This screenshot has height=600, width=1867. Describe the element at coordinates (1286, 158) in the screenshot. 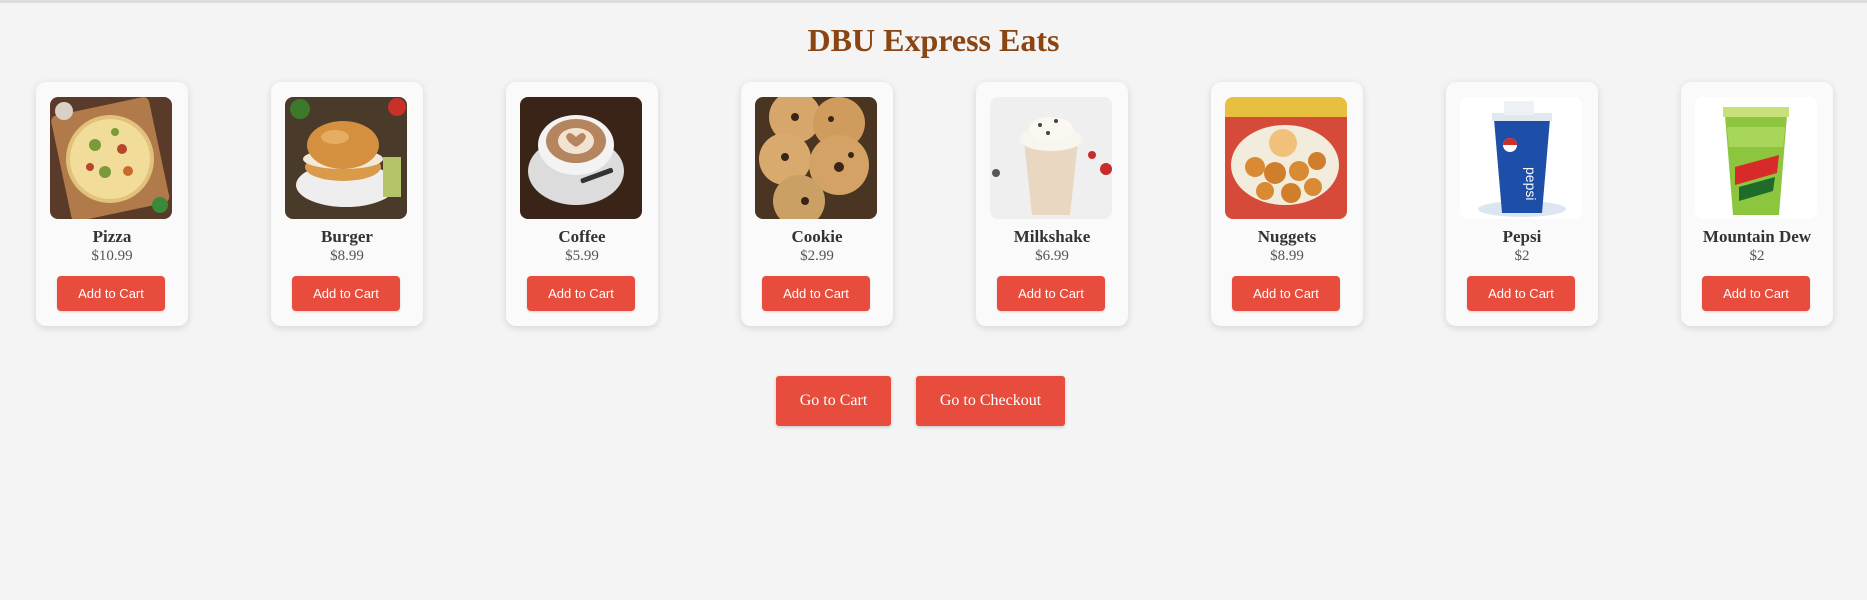

I see `nuggets-image` at that location.